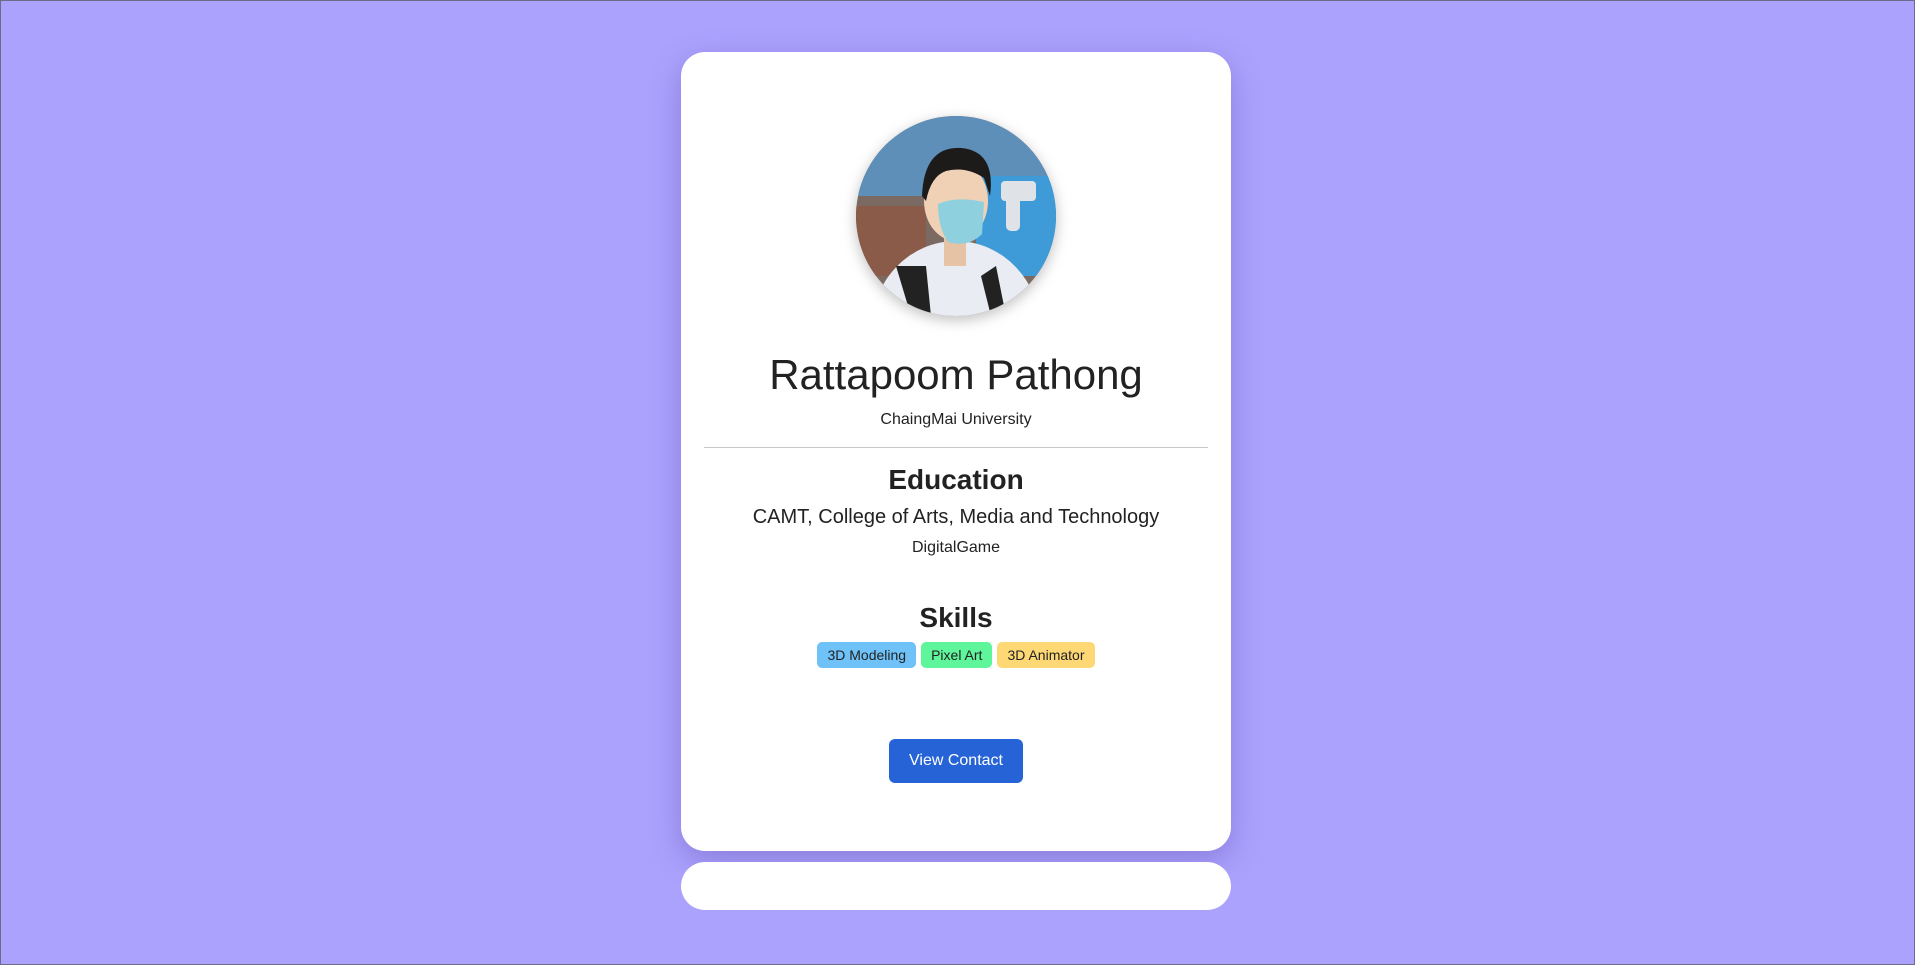  What do you see at coordinates (1046, 655) in the screenshot?
I see `skill-tag-3d-animator: 3D Animator` at bounding box center [1046, 655].